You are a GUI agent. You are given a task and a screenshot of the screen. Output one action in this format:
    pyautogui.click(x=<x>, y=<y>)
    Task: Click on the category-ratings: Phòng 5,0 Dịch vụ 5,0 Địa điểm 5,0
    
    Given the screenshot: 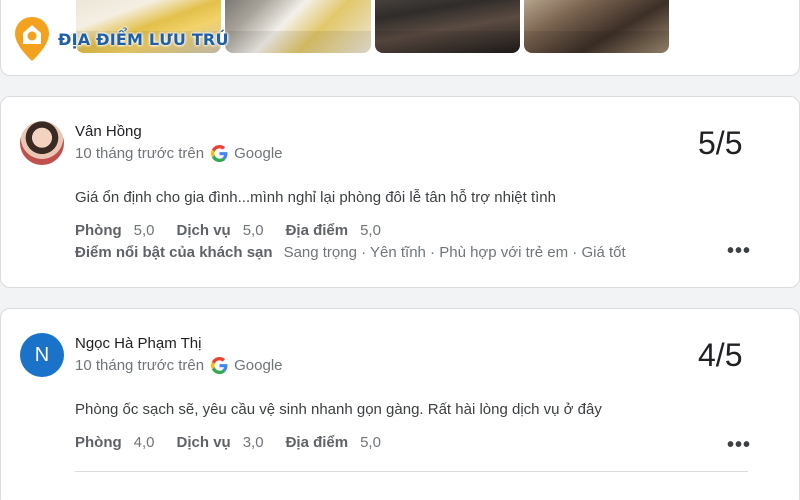 What is the action you would take?
    pyautogui.click(x=239, y=230)
    